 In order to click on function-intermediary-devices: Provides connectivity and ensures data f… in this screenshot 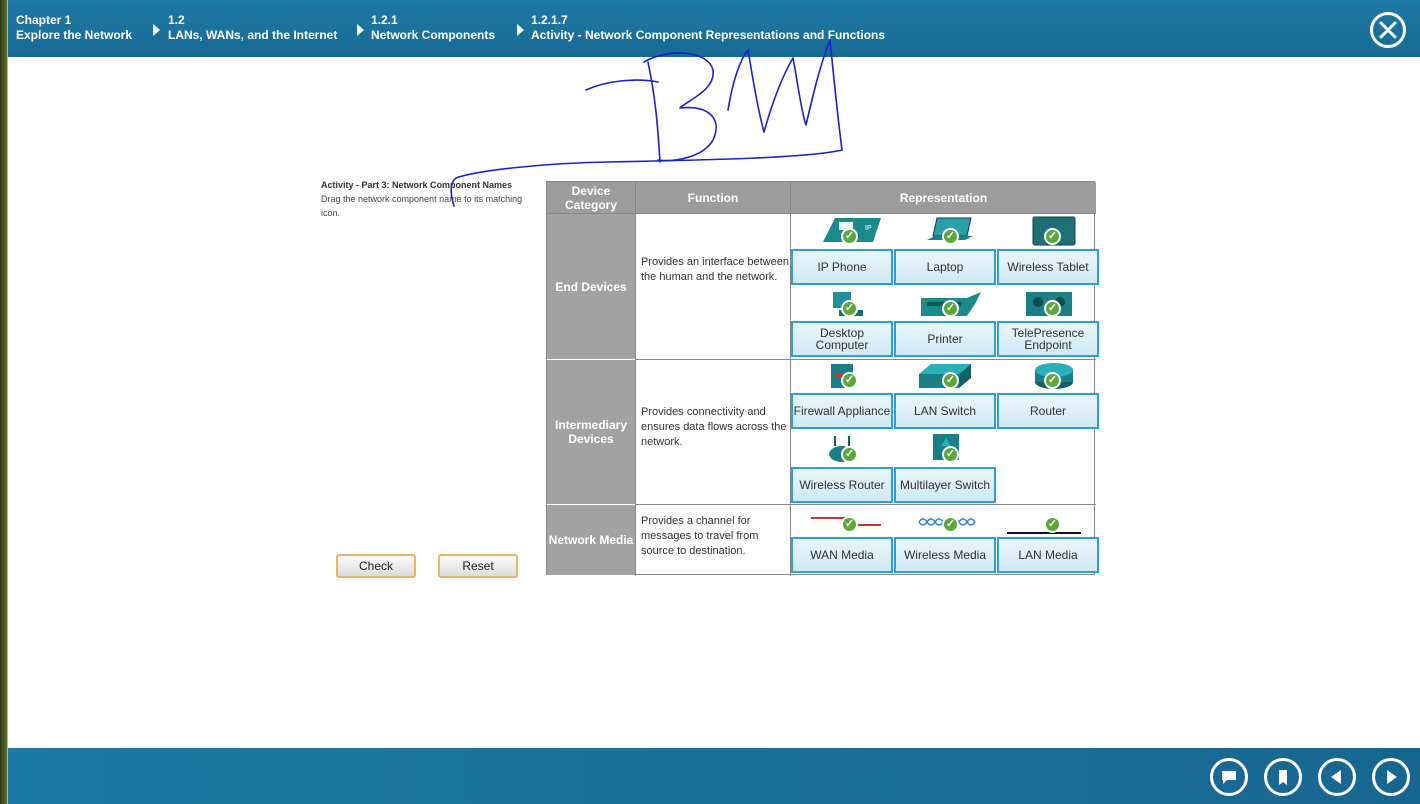, I will do `click(714, 427)`.